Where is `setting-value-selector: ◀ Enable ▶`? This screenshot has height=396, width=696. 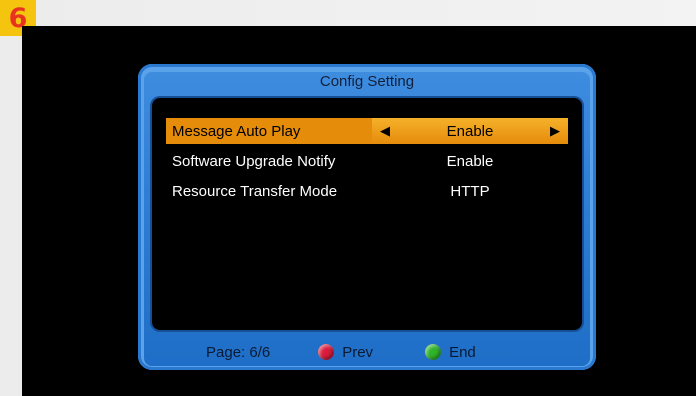
setting-value-selector: ◀ Enable ▶ is located at coordinates (470, 131).